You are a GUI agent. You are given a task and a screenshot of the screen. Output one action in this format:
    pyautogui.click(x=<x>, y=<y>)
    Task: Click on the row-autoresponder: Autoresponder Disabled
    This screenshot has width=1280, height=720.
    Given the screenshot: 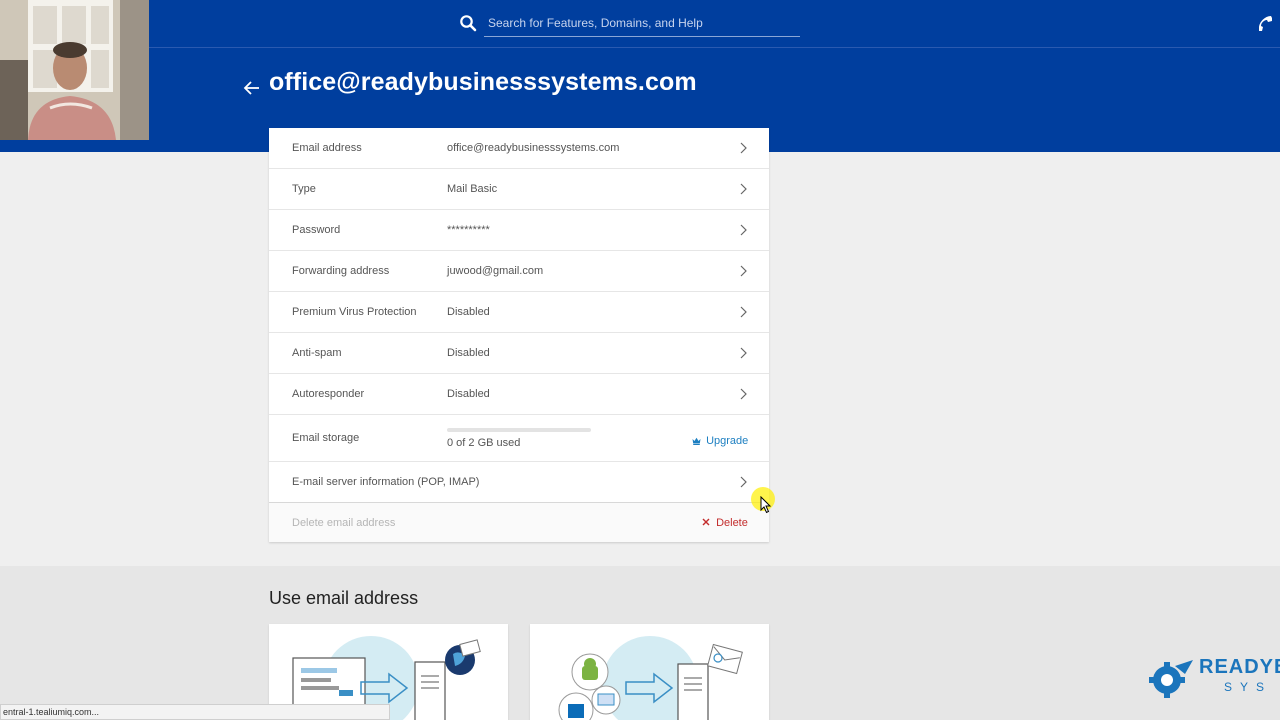 What is the action you would take?
    pyautogui.click(x=519, y=394)
    